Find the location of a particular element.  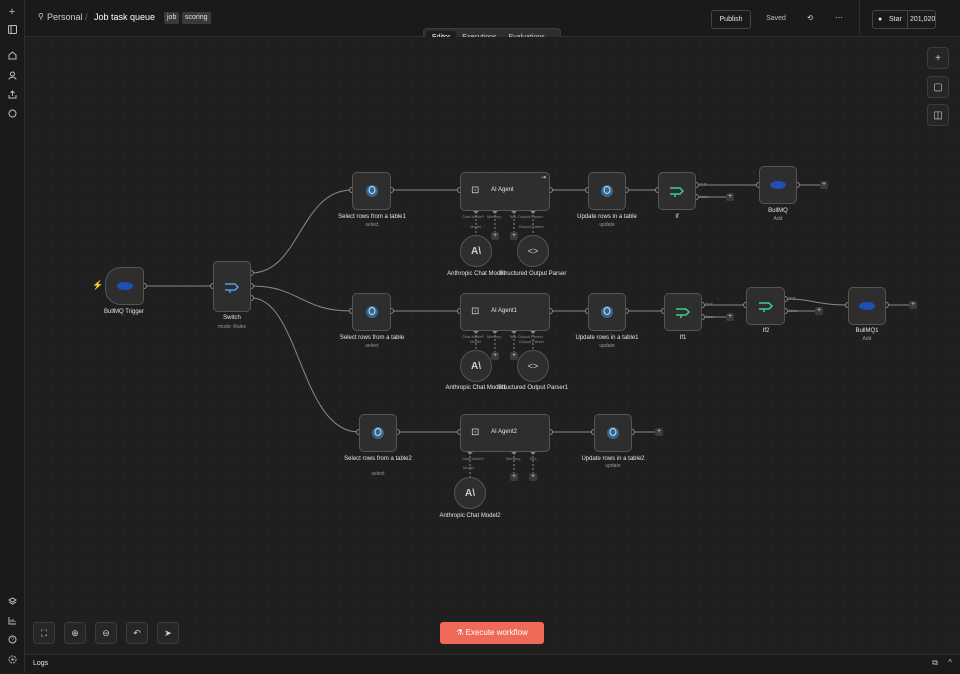

node-label: Anthropic Chat Model2 is located at coordinates (470, 516).